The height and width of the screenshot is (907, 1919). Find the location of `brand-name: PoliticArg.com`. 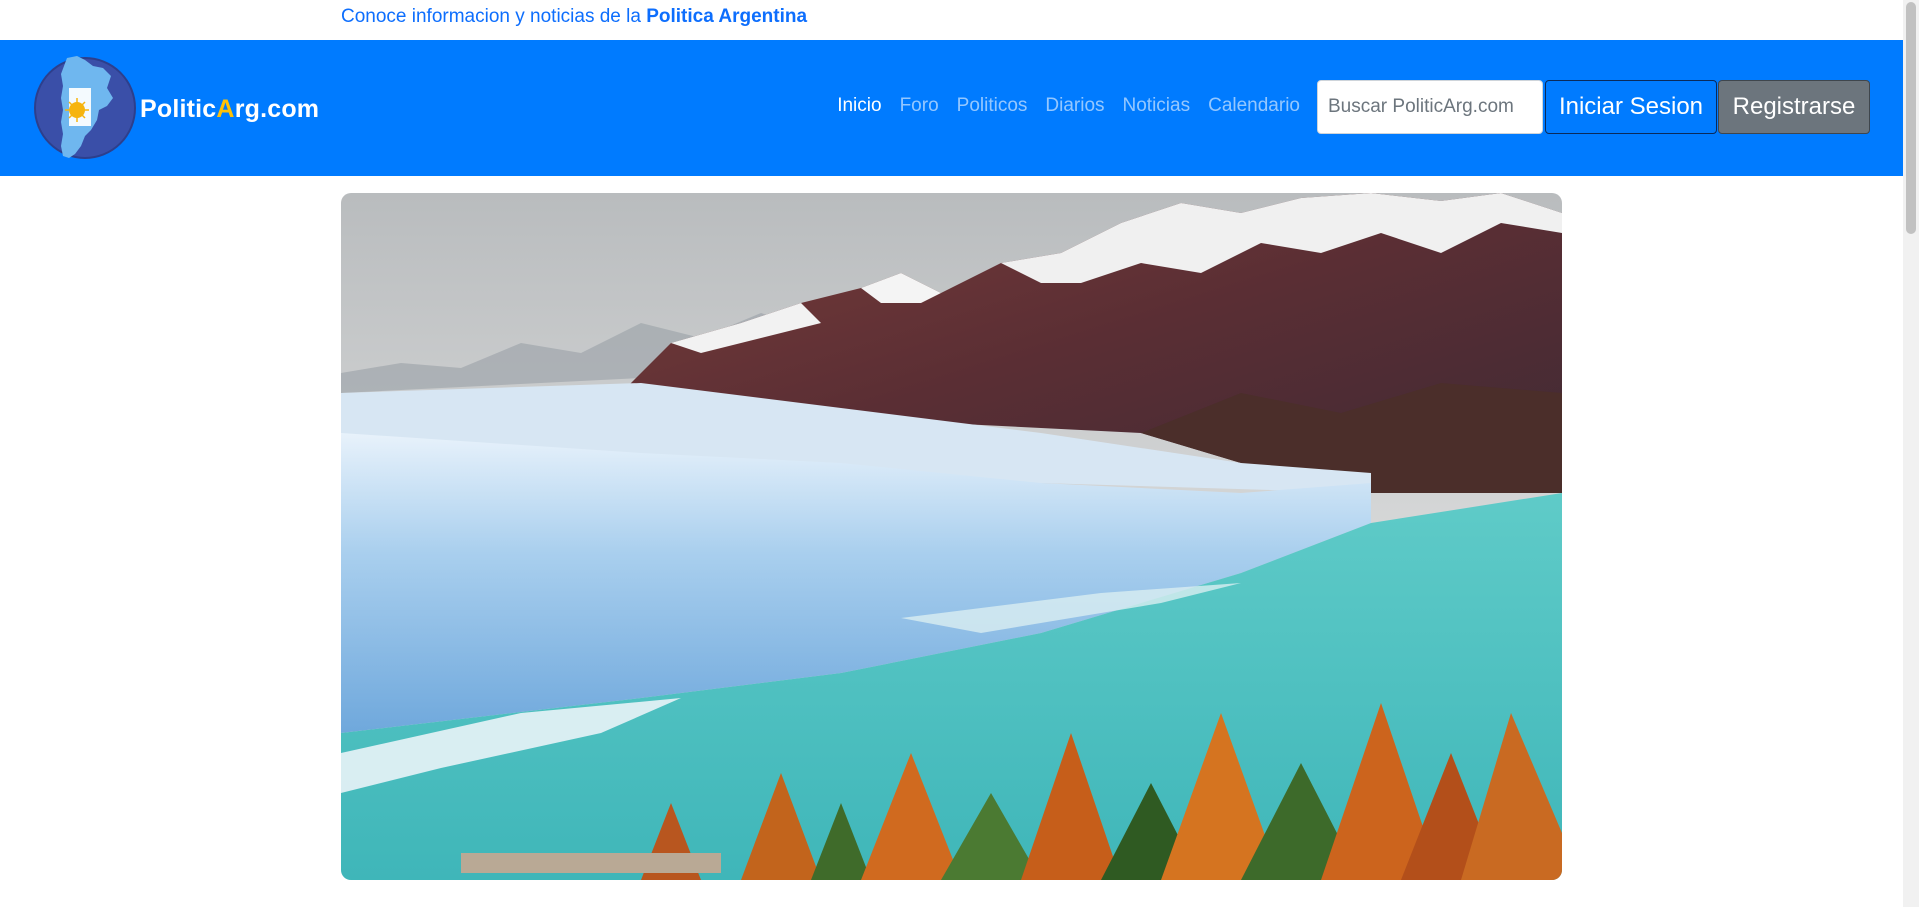

brand-name: PoliticArg.com is located at coordinates (229, 109).